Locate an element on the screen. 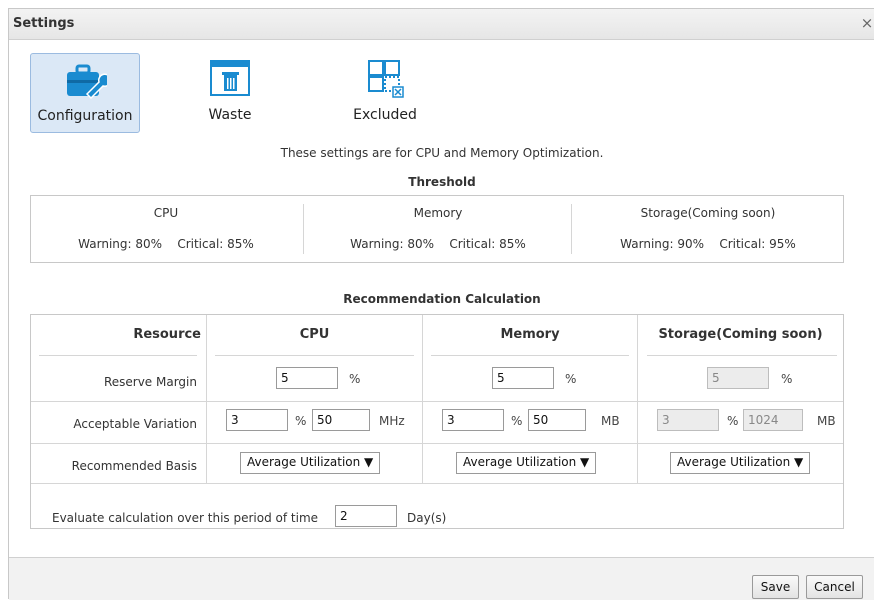 The height and width of the screenshot is (600, 874). memory-reserve-unit: % is located at coordinates (571, 379).